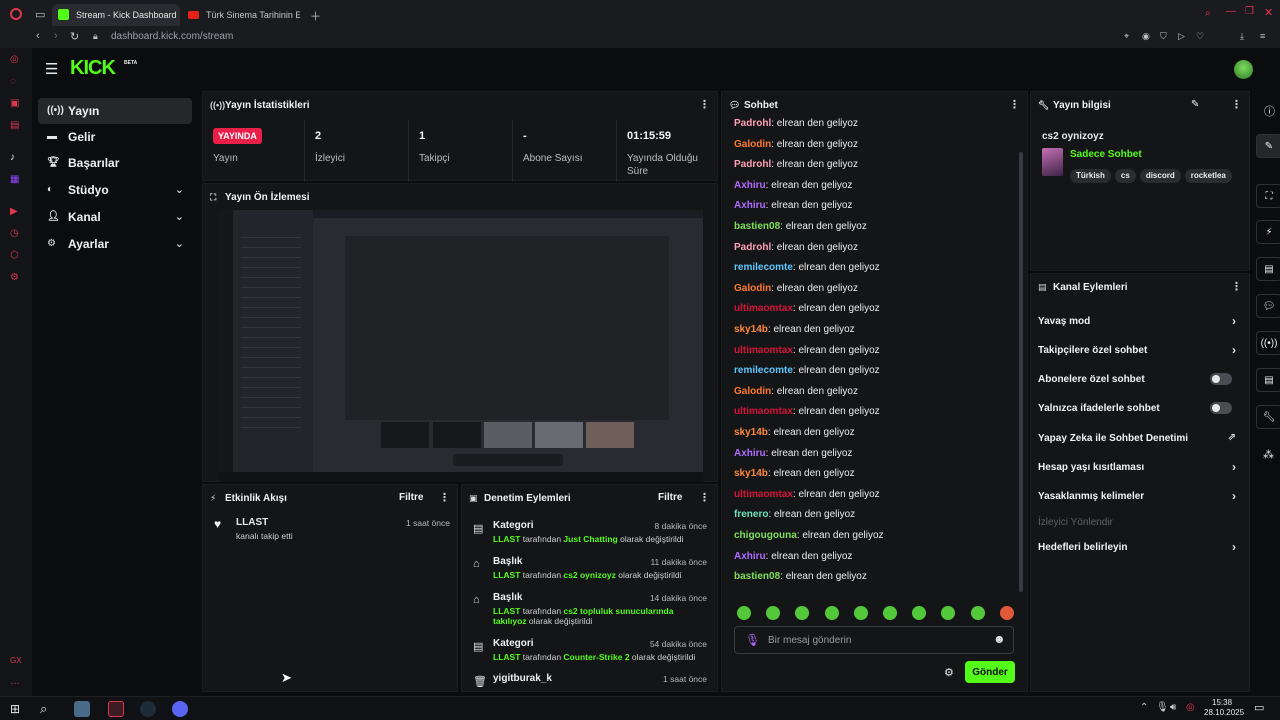  I want to click on reload-icon: ↻, so click(74, 36).